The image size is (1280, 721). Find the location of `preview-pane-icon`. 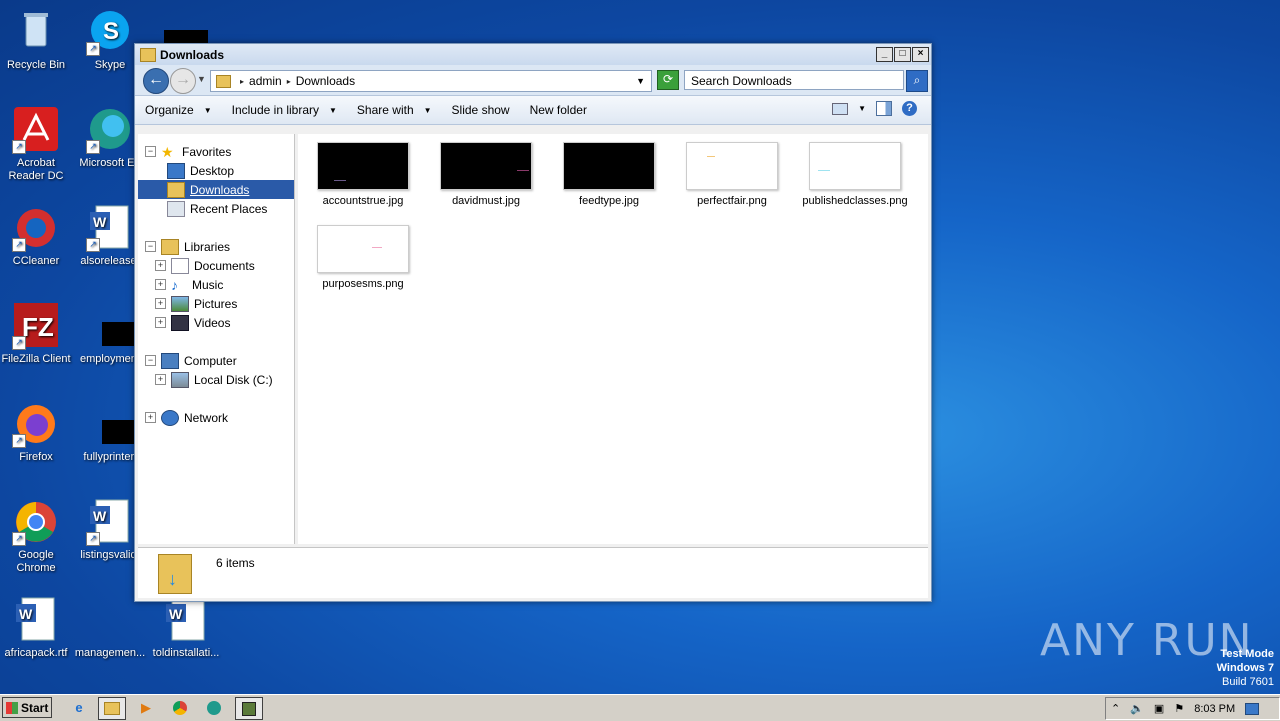

preview-pane-icon is located at coordinates (884, 108).